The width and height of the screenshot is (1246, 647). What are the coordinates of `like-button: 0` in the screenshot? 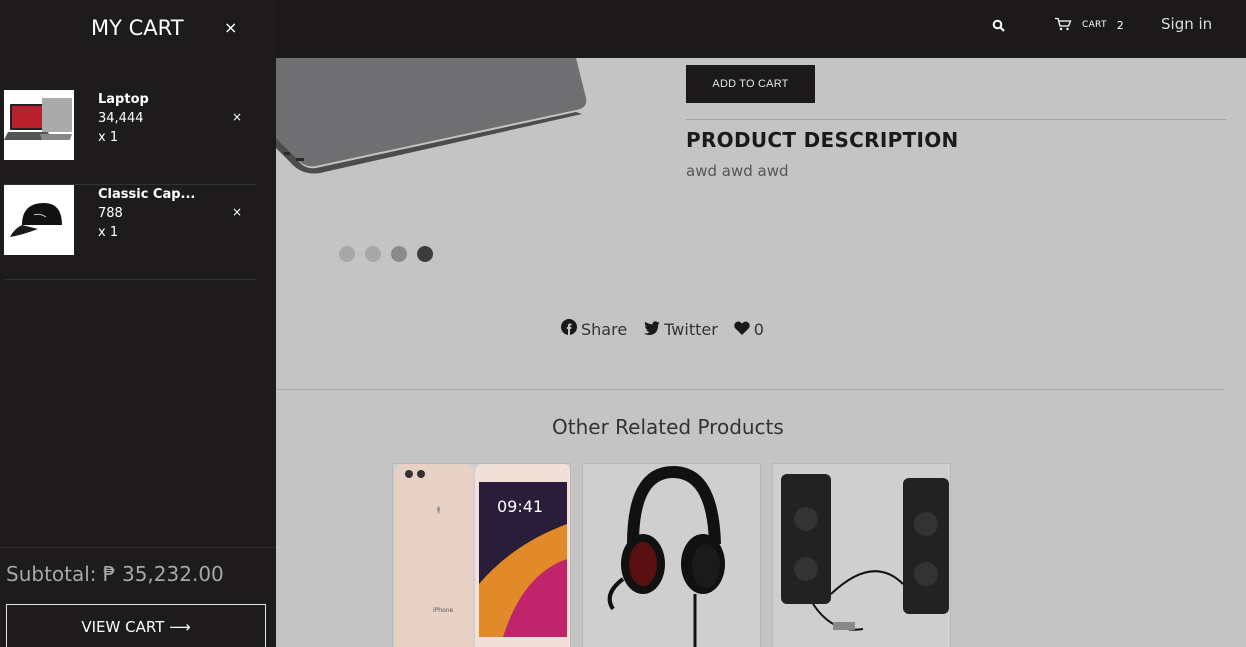 It's located at (749, 329).